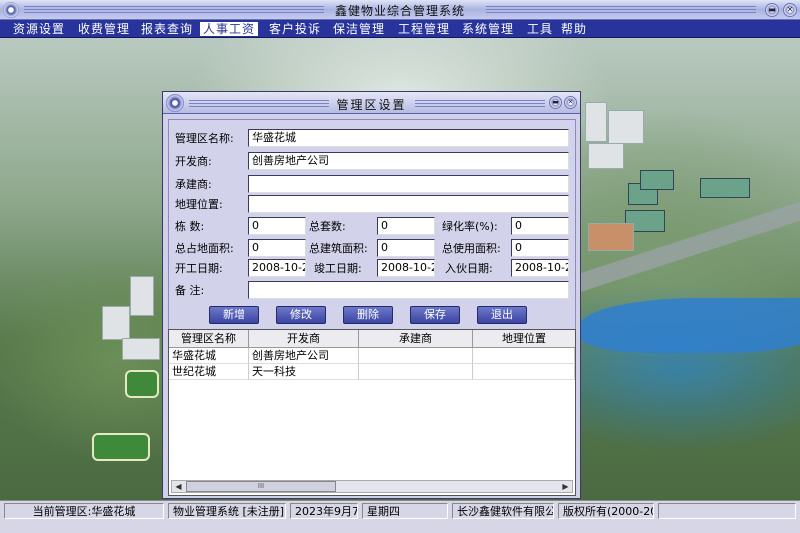  I want to click on menu-report-query: 报表查询, so click(167, 29).